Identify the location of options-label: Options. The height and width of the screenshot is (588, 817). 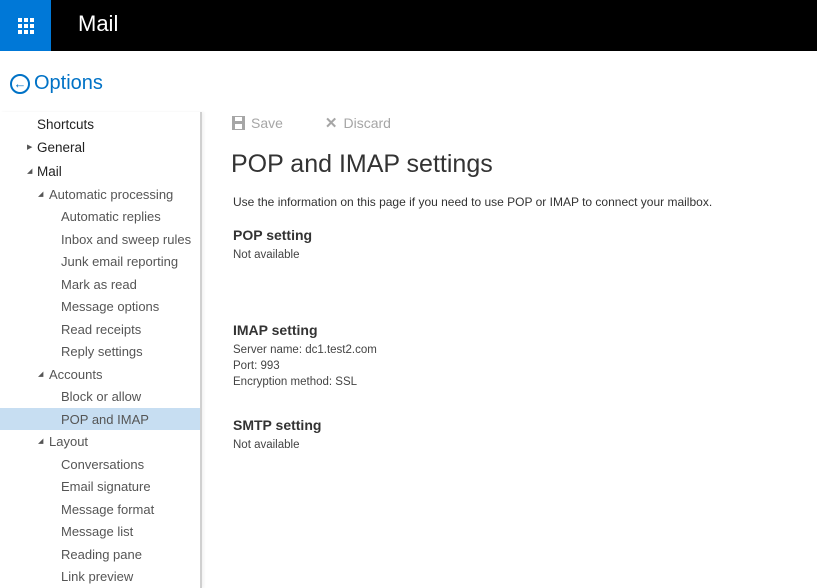
(68, 83).